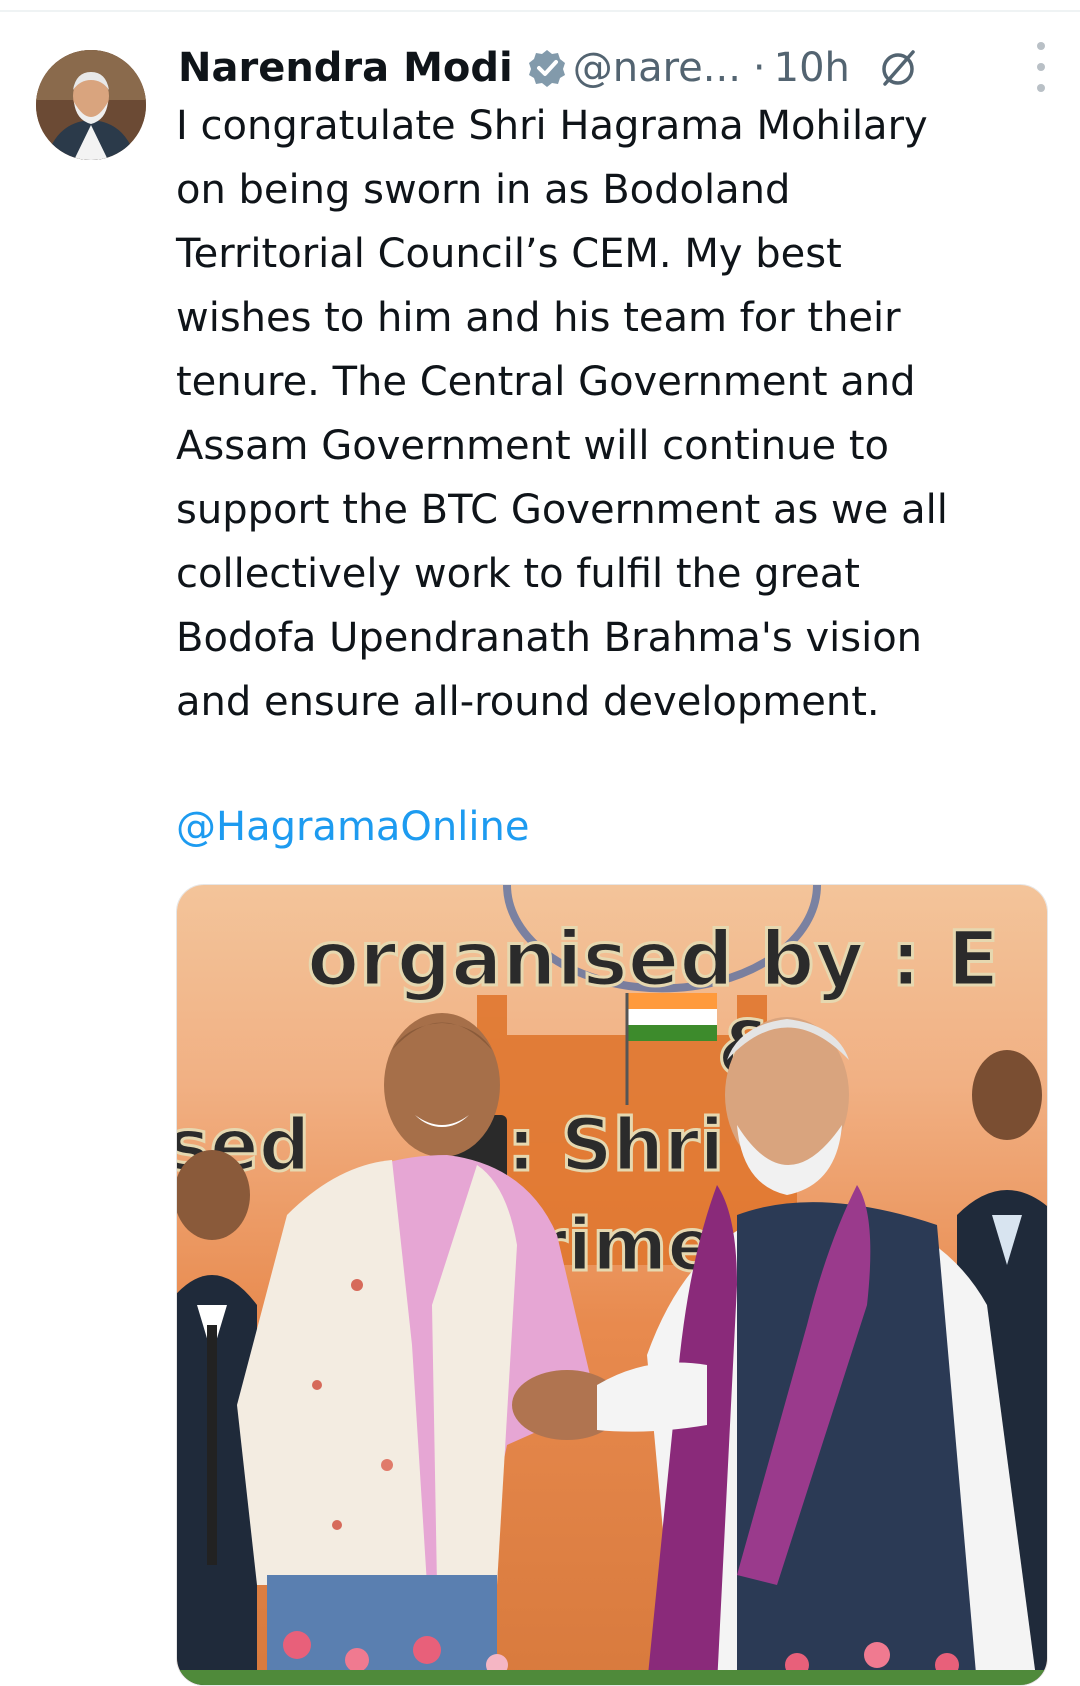 The width and height of the screenshot is (1080, 1686). I want to click on banner-text-shri: : Shri, so click(615, 1145).